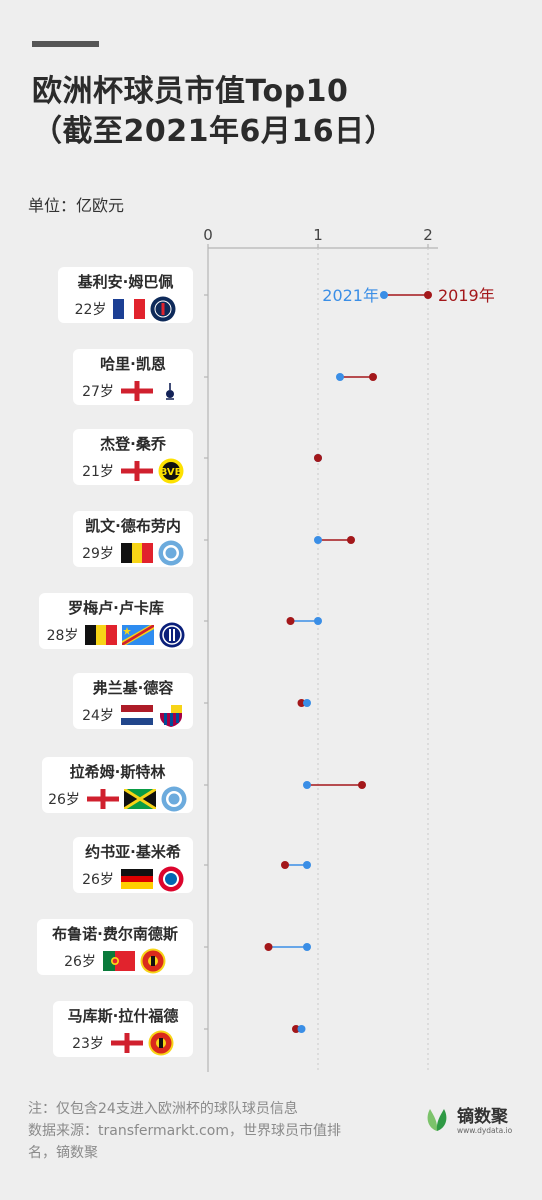  I want to click on player-age: 27岁, so click(98, 392).